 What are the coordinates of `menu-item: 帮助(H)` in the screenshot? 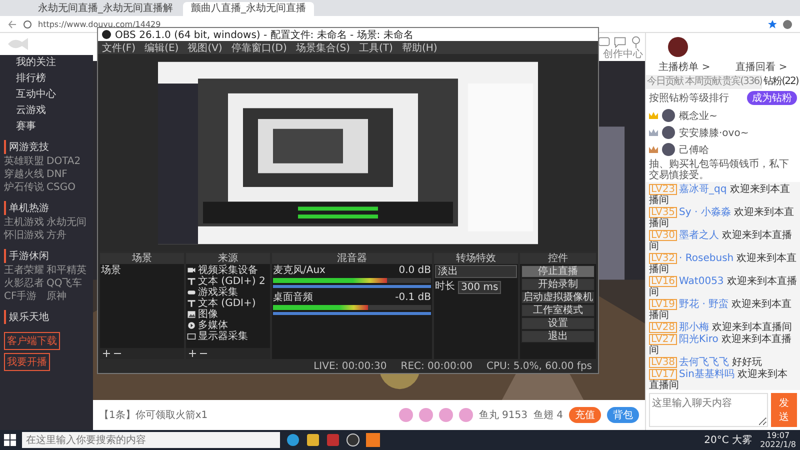 It's located at (420, 47).